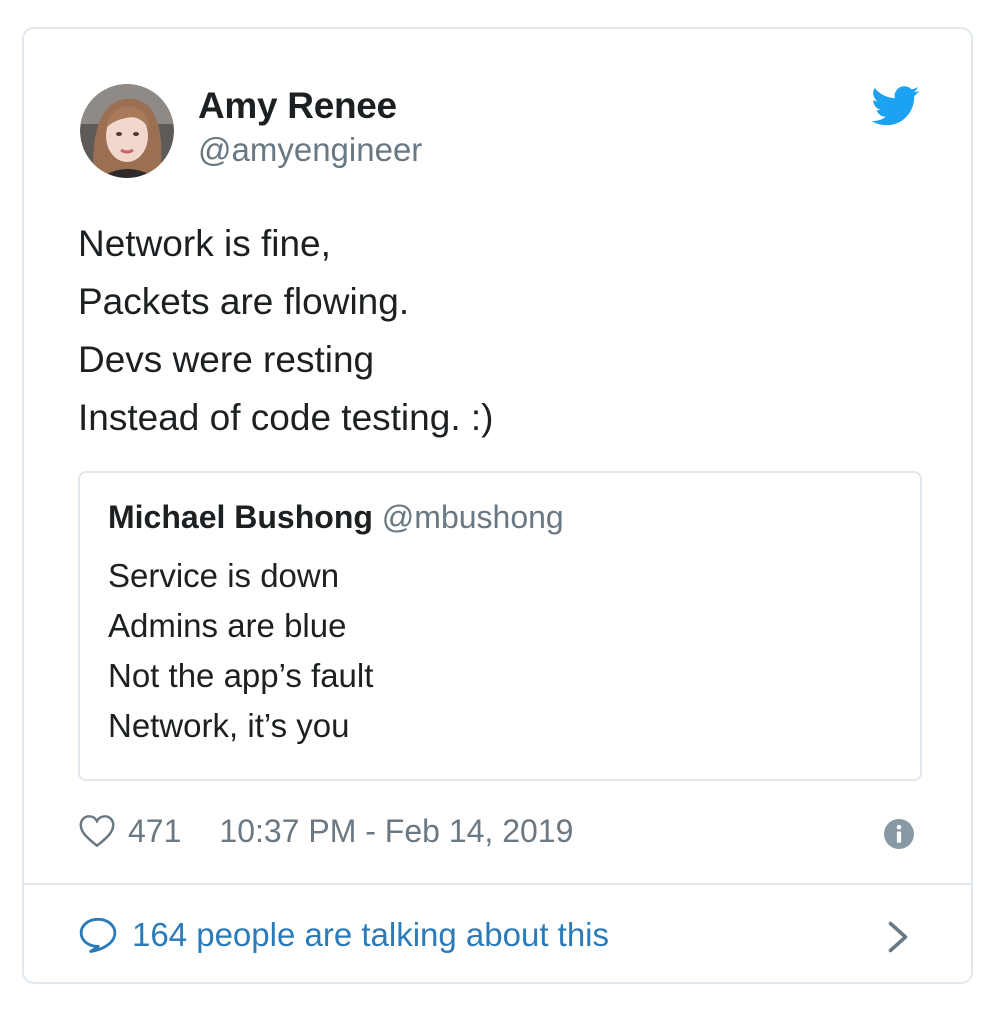 The height and width of the screenshot is (1013, 997). I want to click on quoted-author-handle: @mbushong, so click(472, 517).